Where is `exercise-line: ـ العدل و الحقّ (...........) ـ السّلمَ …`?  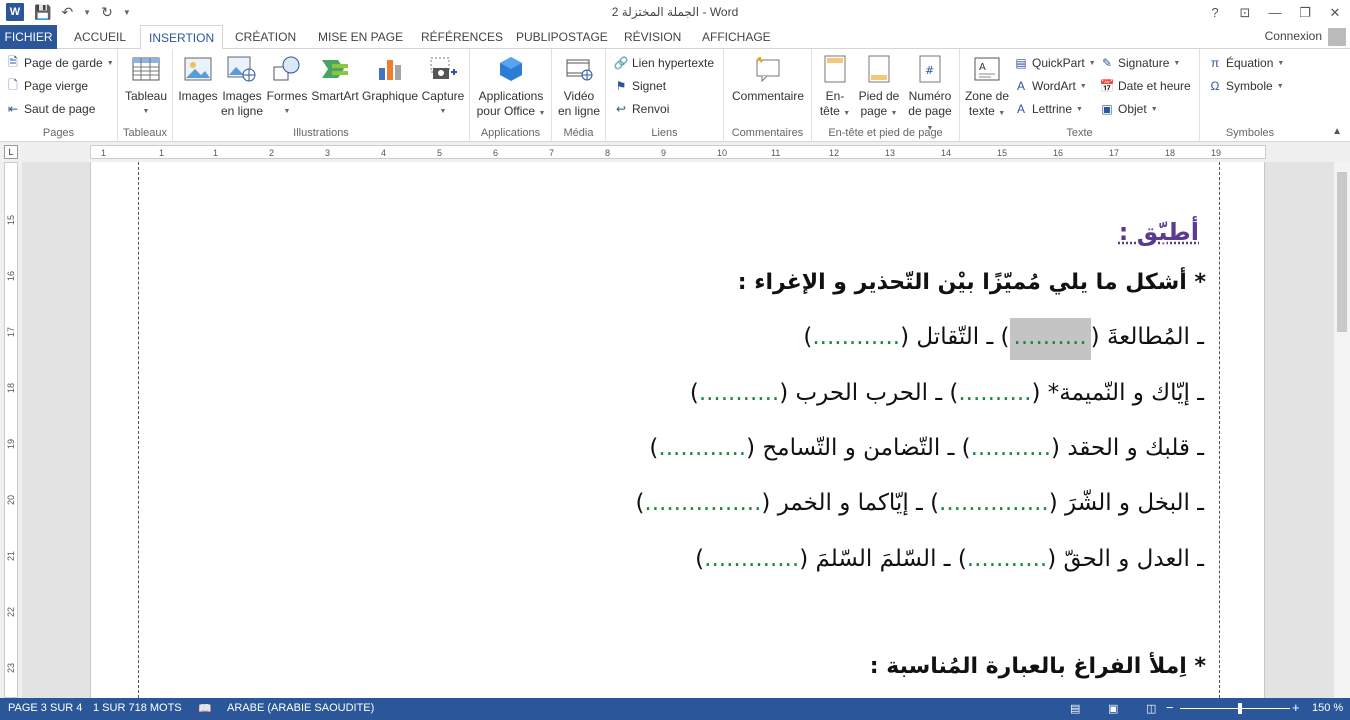
exercise-line: ـ العدل و الحقّ (...........) ـ السّلمَ … is located at coordinates (949, 559).